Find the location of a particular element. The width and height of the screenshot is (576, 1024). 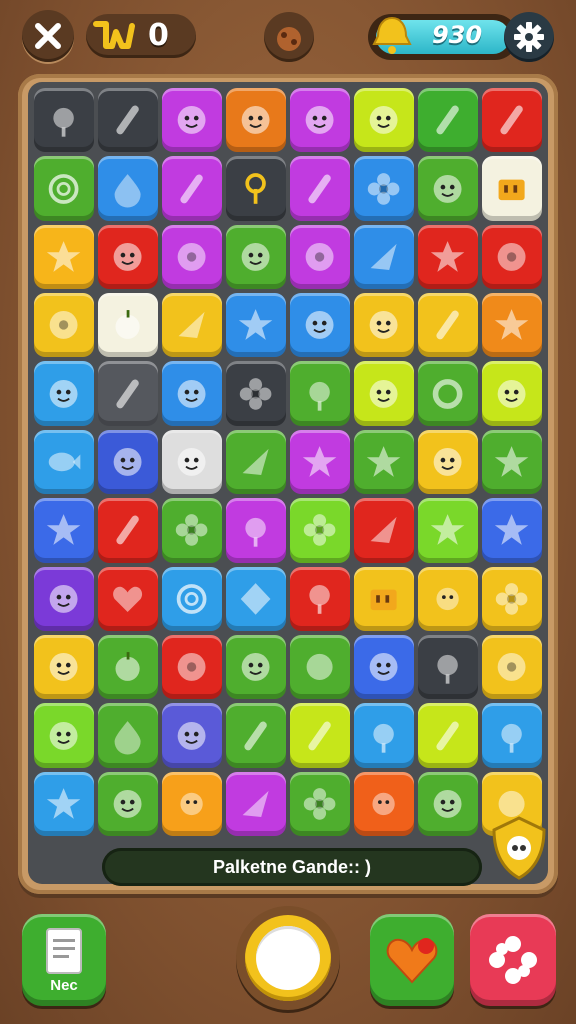

leaf-icon is located at coordinates (256, 462).